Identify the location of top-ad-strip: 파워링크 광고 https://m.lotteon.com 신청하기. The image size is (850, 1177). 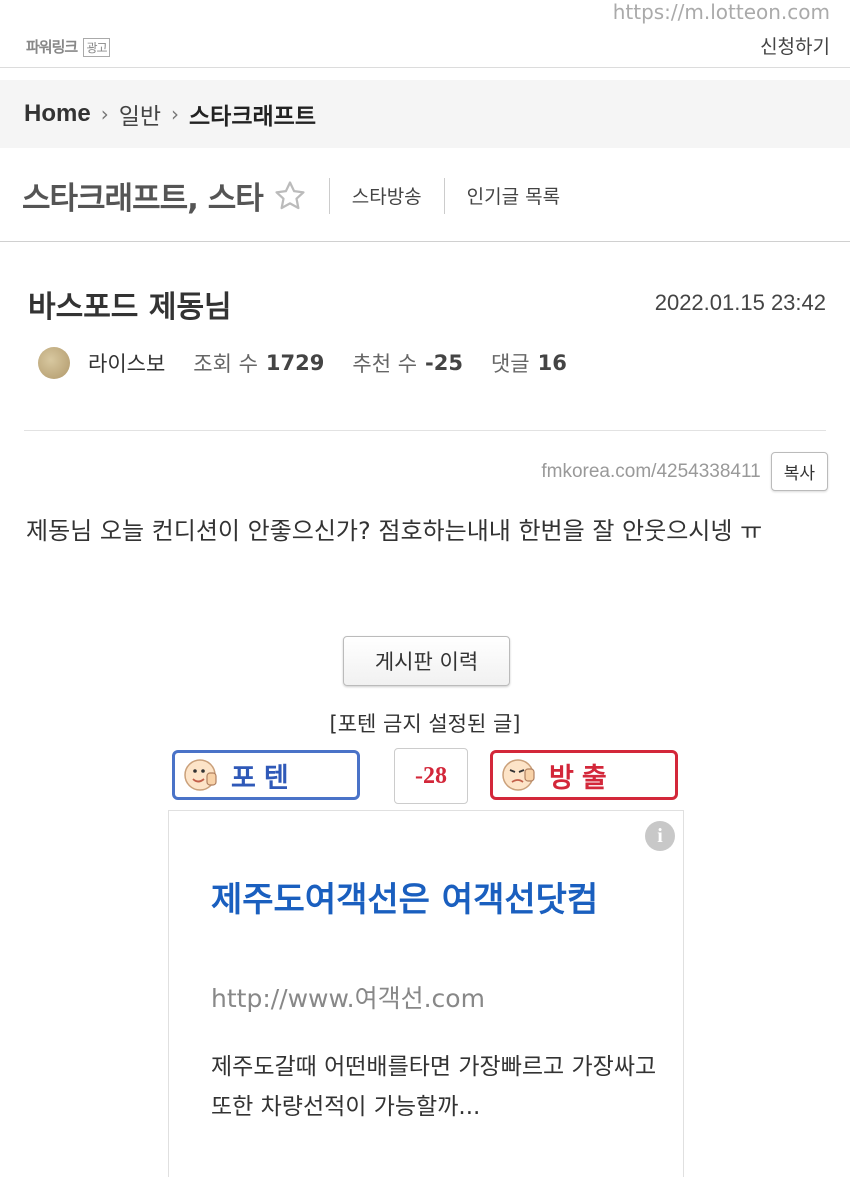
(425, 34).